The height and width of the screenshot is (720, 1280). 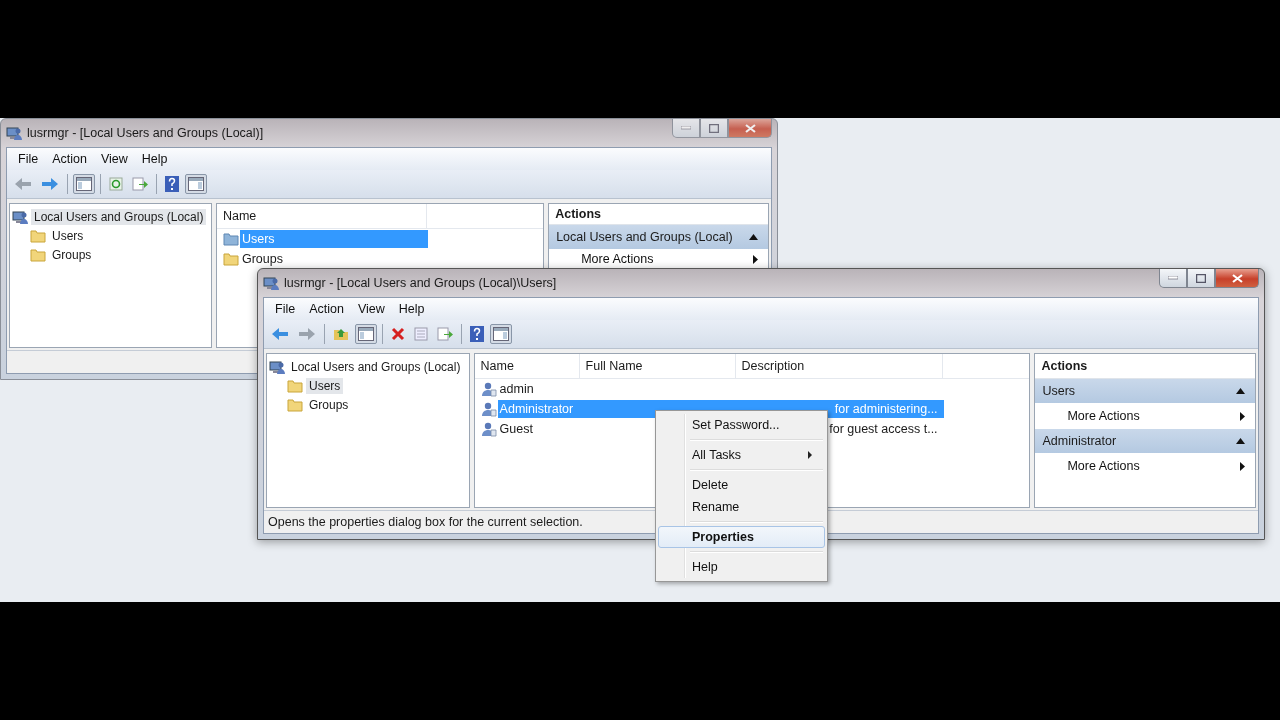 What do you see at coordinates (425, 522) in the screenshot?
I see `status-text: Opens the properties dialog box for the current selection.` at bounding box center [425, 522].